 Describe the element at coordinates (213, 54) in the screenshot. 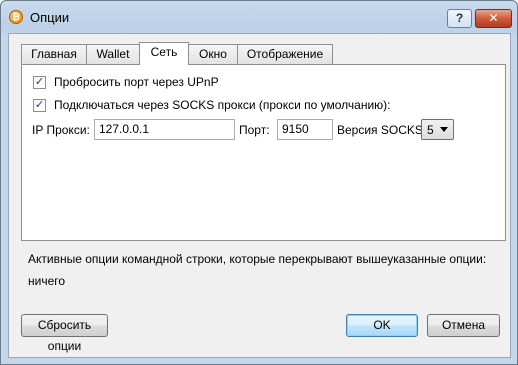

I see `tab-window: Окно` at that location.